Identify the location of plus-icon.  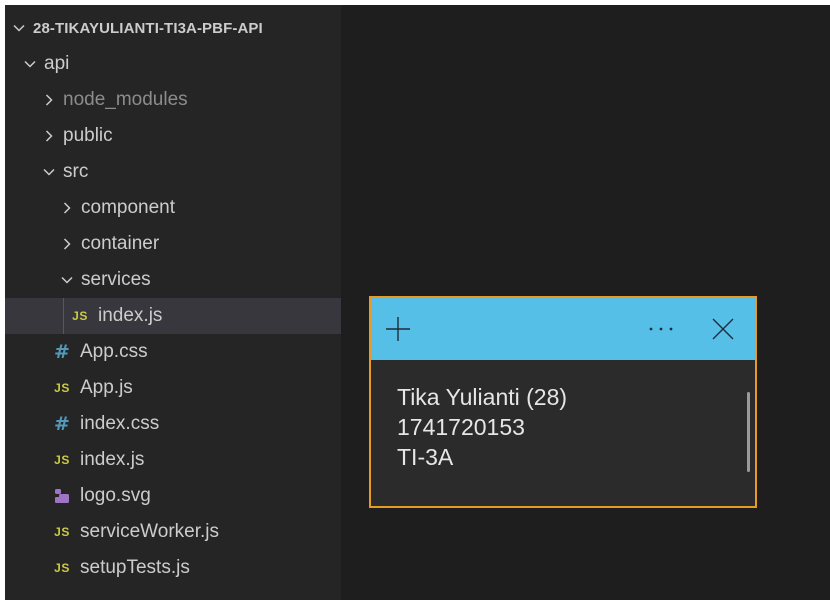
(398, 329).